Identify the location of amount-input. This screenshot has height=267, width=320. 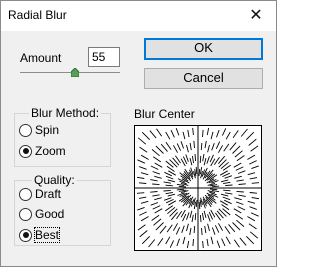
(104, 57).